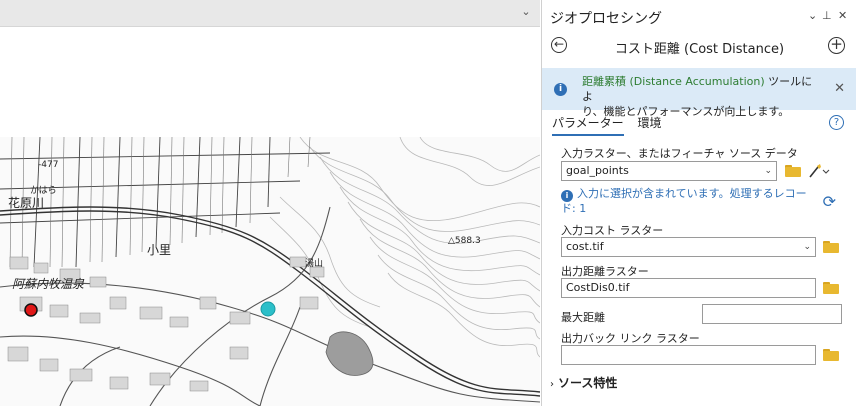 The image size is (856, 406). What do you see at coordinates (268, 309) in the screenshot?
I see `source-point-marker` at bounding box center [268, 309].